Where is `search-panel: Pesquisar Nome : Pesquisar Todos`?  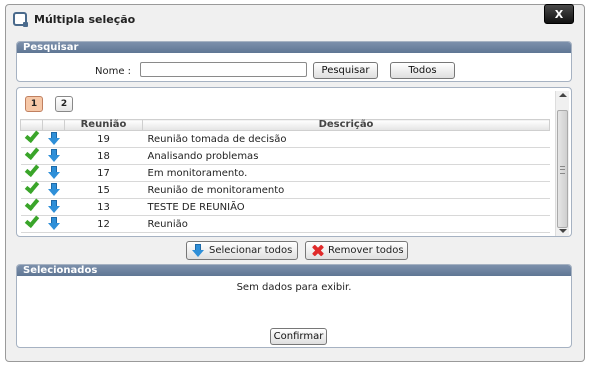 search-panel: Pesquisar Nome : Pesquisar Todos is located at coordinates (294, 61).